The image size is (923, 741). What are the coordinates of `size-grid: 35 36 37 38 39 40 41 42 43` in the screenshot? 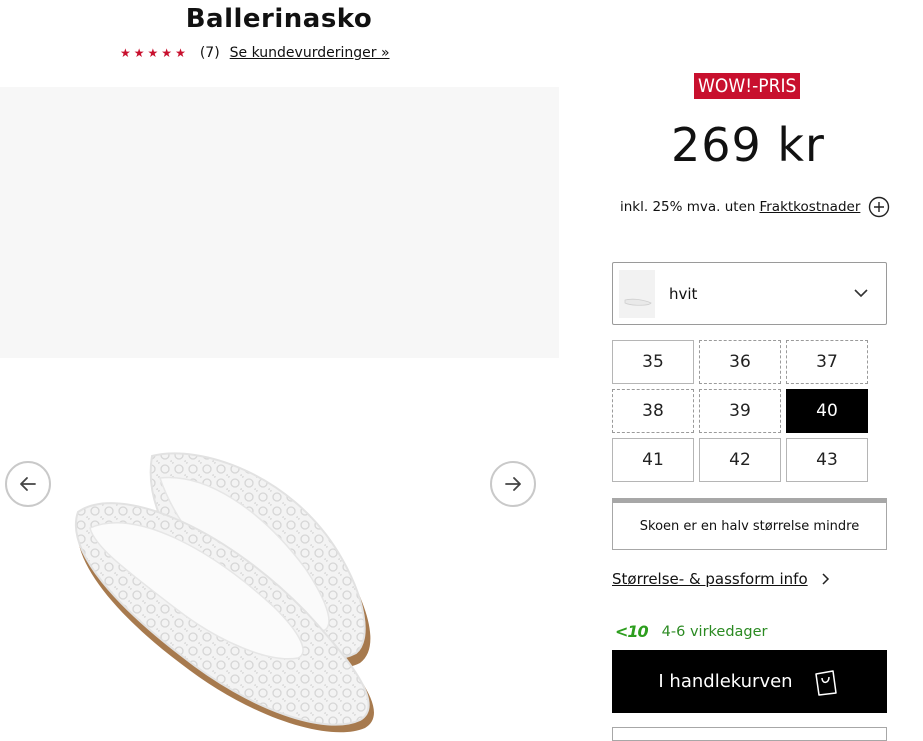 It's located at (740, 411).